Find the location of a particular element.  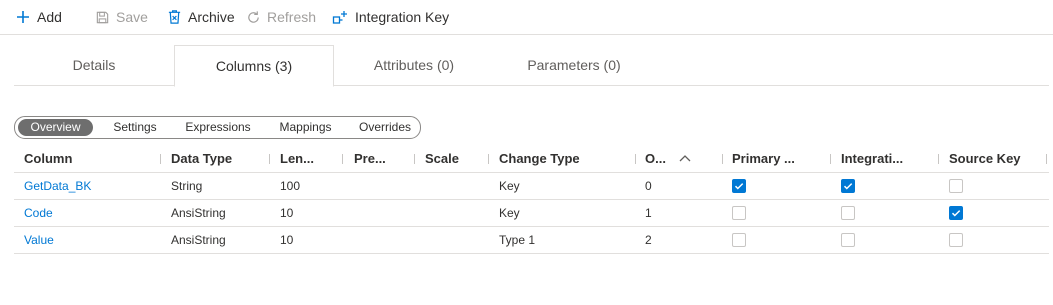

tab-columns: Columns (3) is located at coordinates (254, 66).